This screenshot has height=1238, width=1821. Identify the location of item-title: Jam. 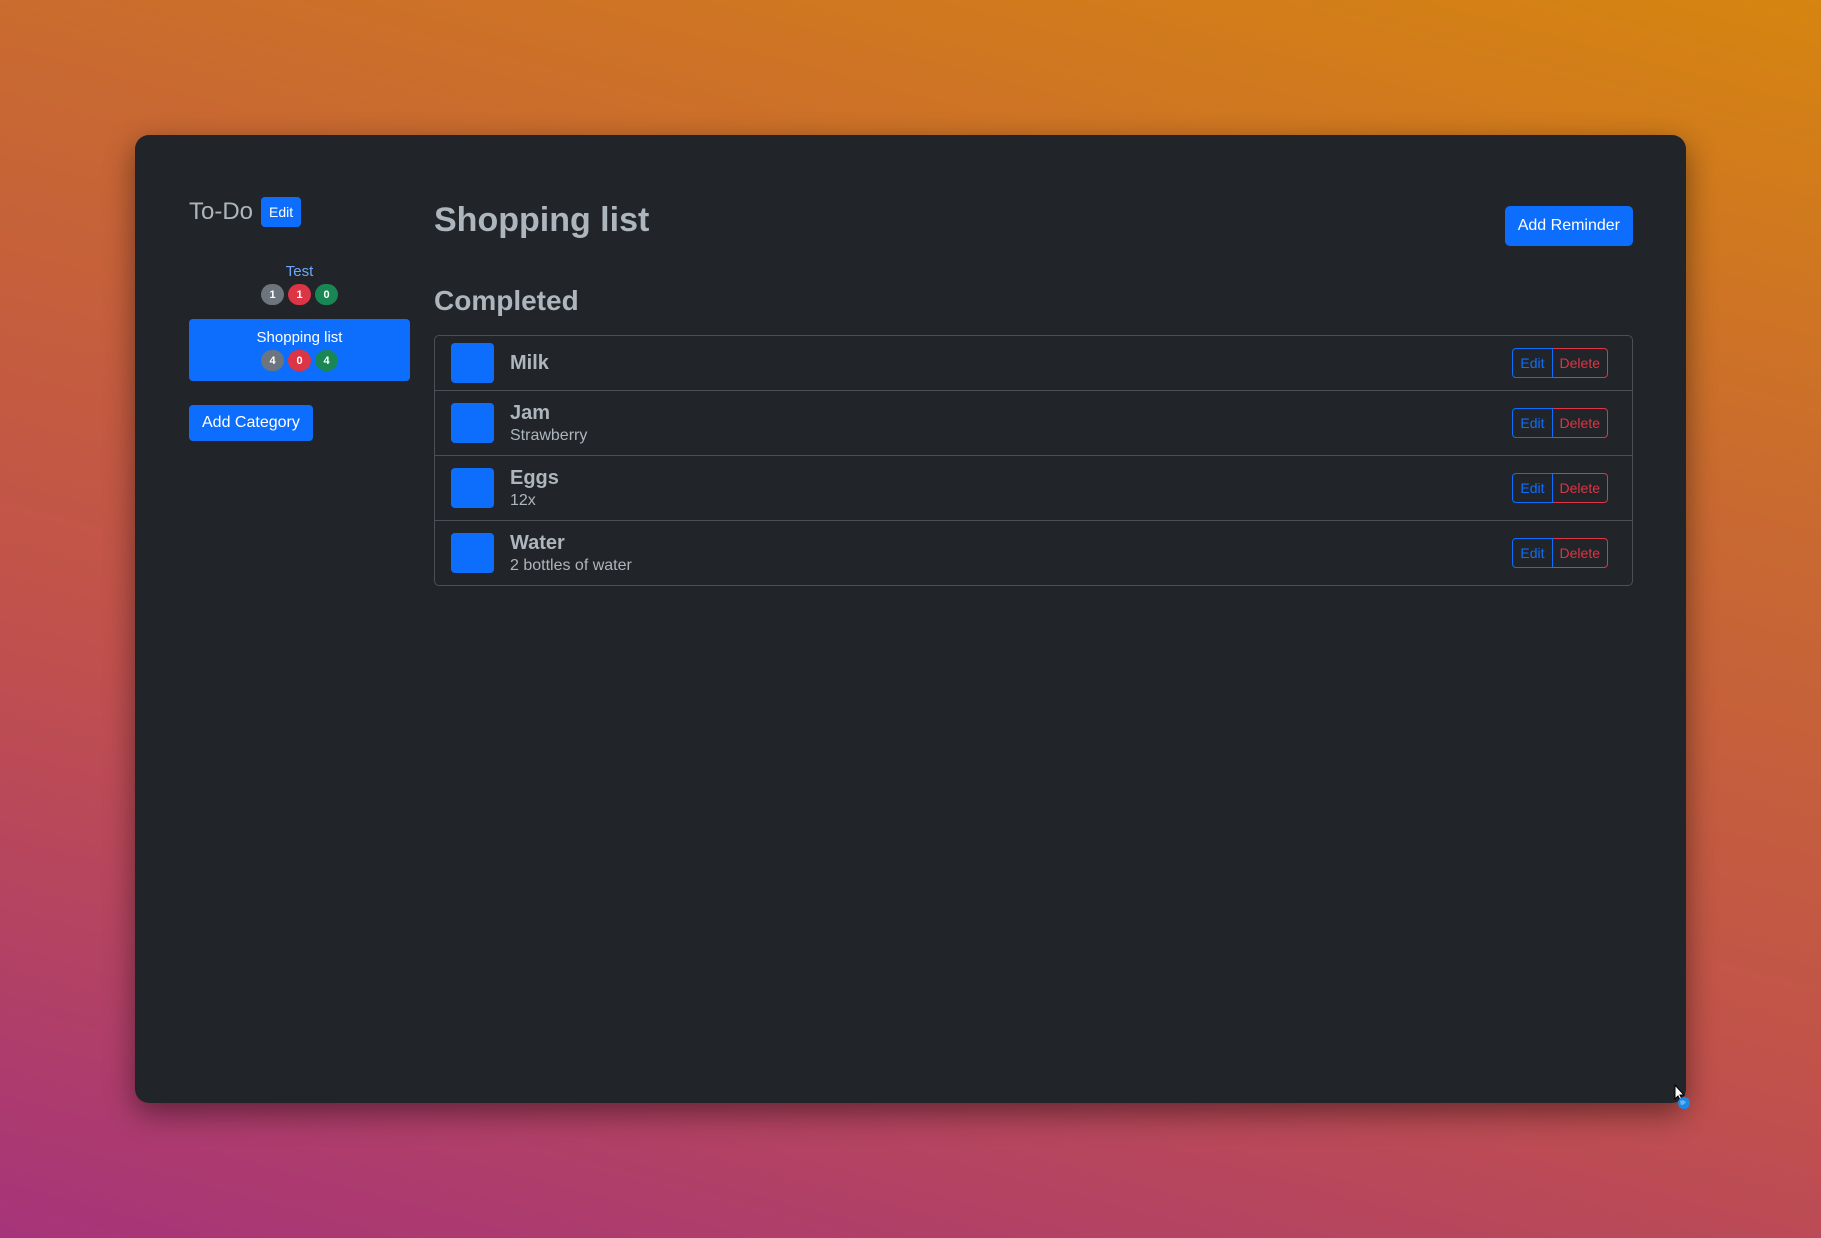
(530, 412).